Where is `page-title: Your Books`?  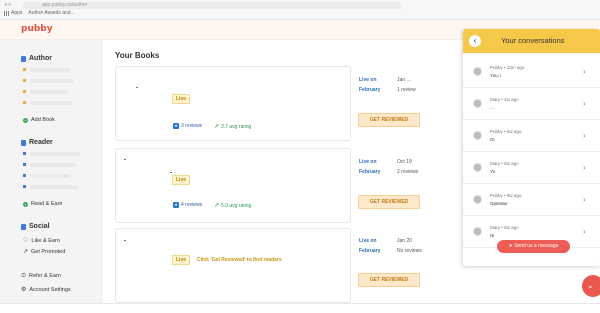 page-title: Your Books is located at coordinates (137, 55).